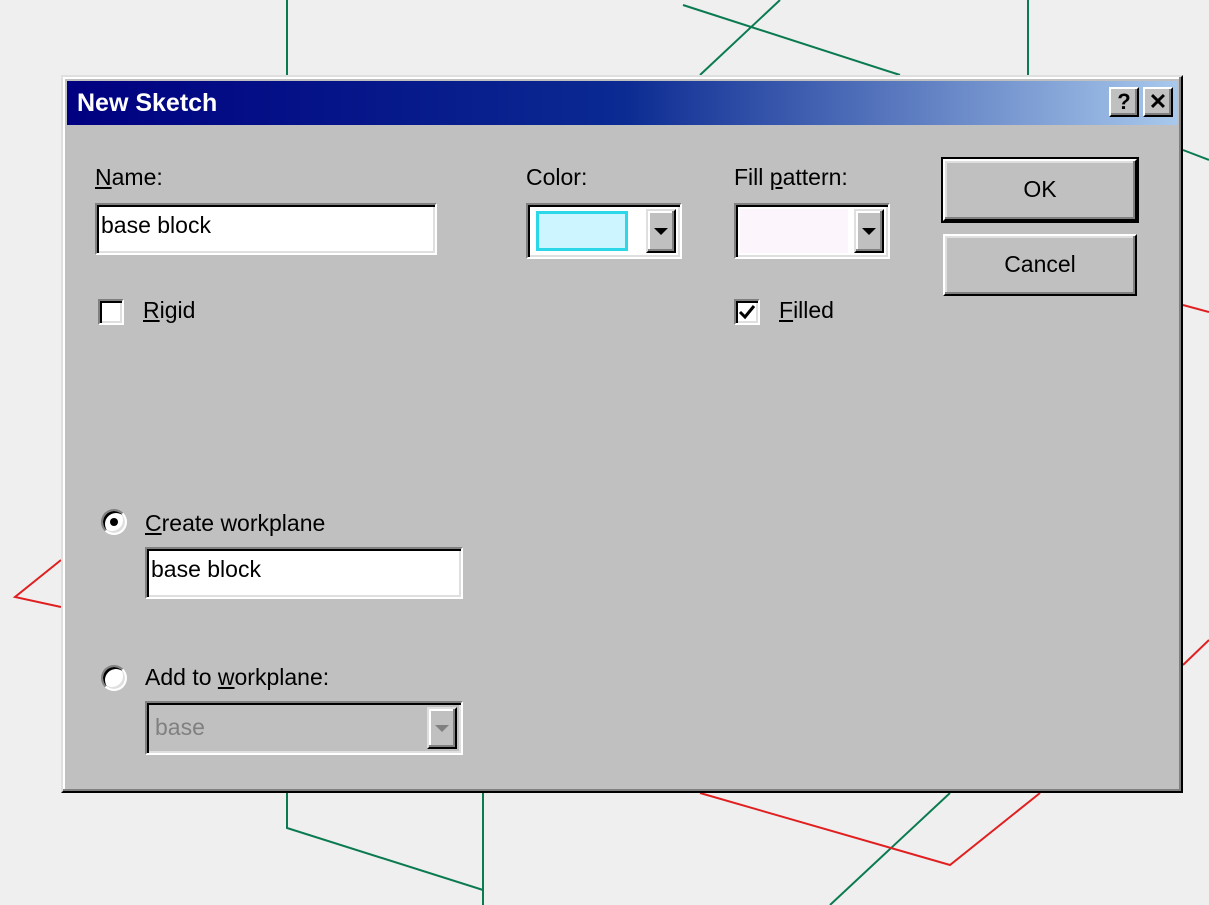 The height and width of the screenshot is (905, 1209). I want to click on title-bar: New Sketch ? ✕, so click(622, 103).